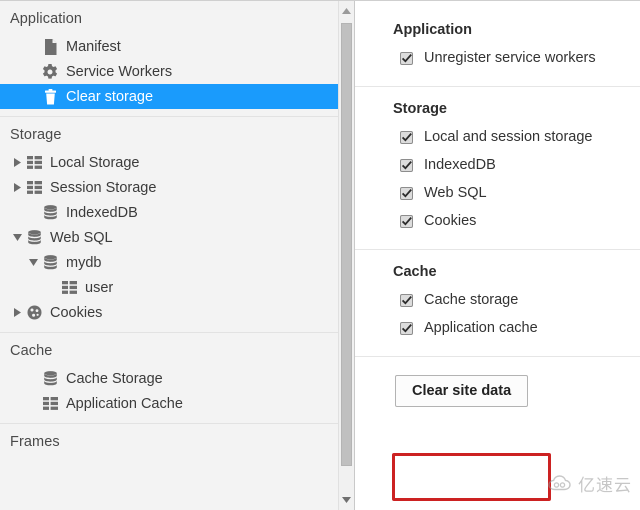 Image resolution: width=640 pixels, height=510 pixels. Describe the element at coordinates (346, 11) in the screenshot. I see `scroll-up-arrow-icon` at that location.